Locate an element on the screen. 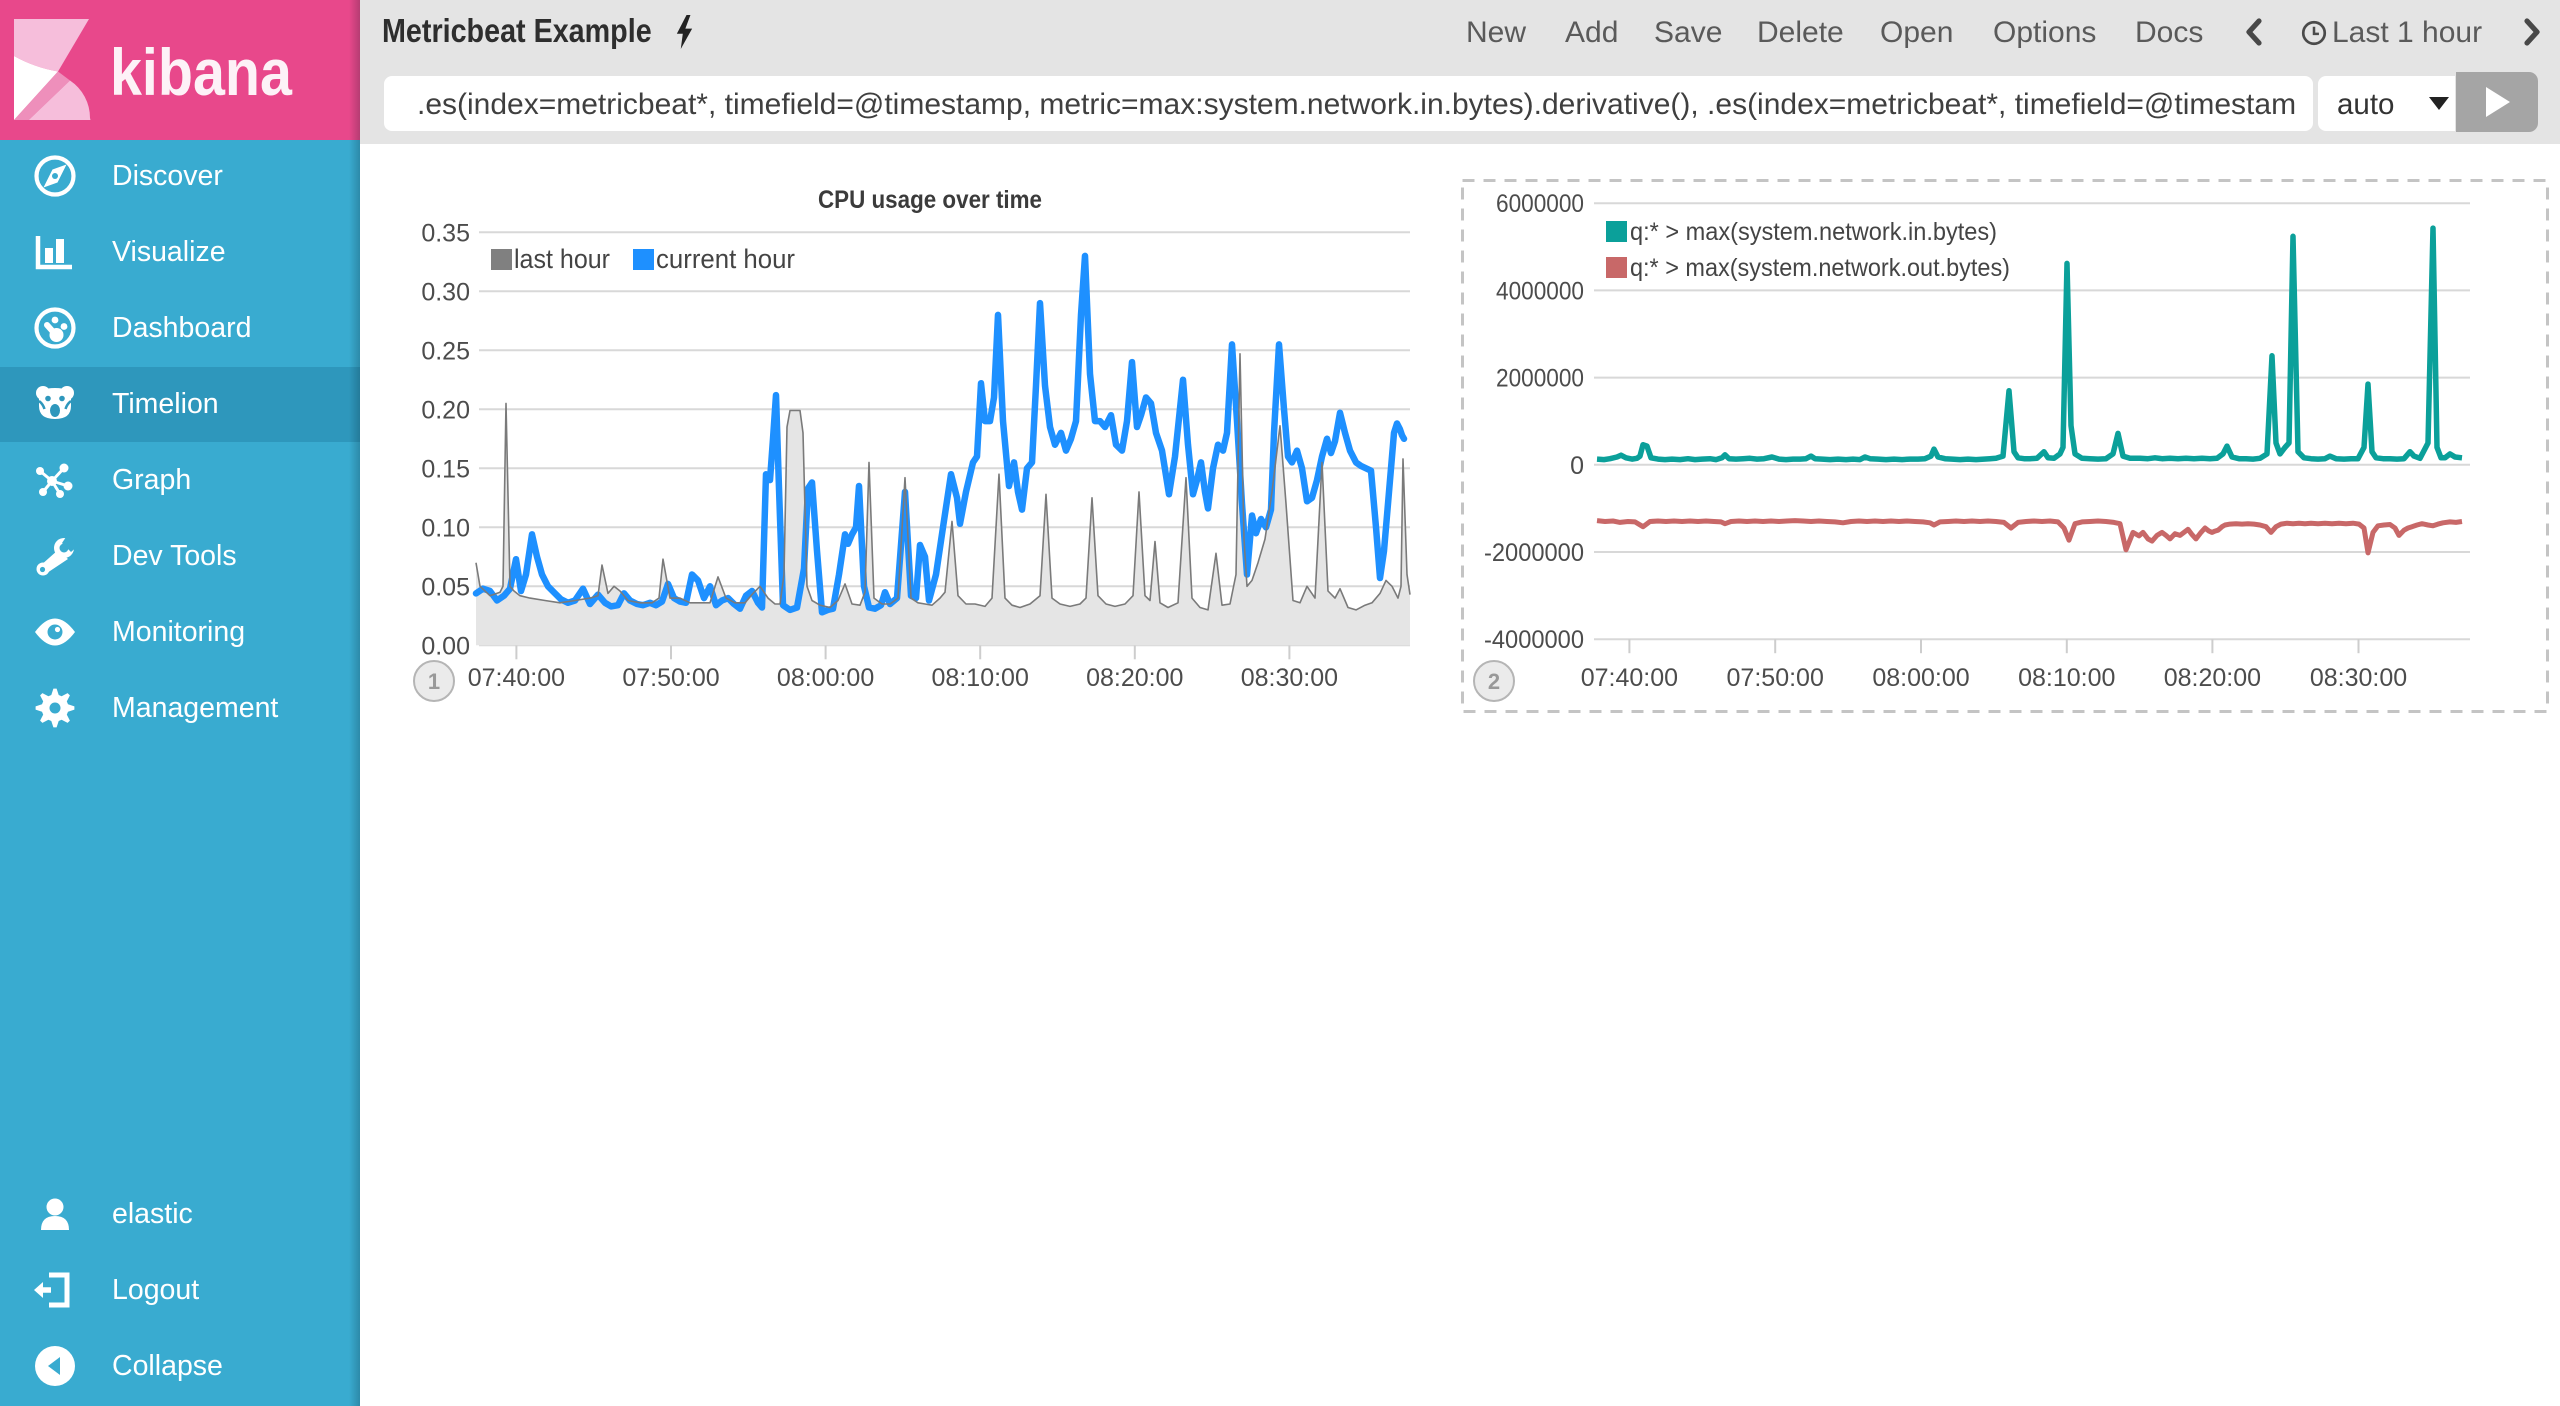  svg-text: 2000000 is located at coordinates (1540, 379).